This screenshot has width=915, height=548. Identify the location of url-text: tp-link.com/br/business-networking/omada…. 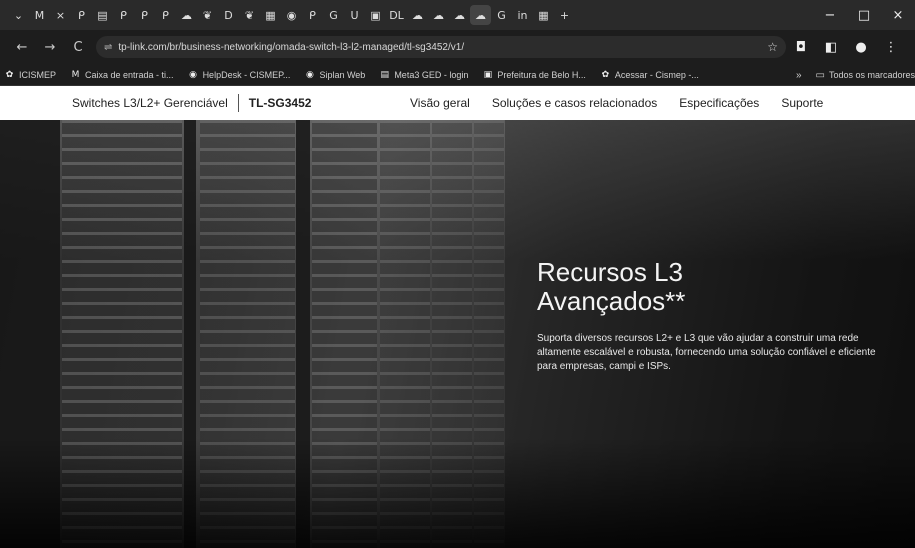
(291, 47).